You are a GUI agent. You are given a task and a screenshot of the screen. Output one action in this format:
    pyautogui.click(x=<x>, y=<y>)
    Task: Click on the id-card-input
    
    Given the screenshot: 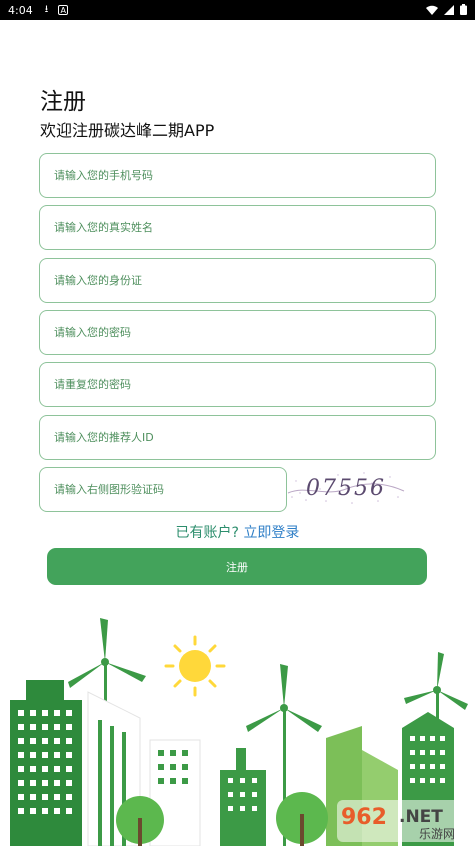 What is the action you would take?
    pyautogui.click(x=237, y=280)
    